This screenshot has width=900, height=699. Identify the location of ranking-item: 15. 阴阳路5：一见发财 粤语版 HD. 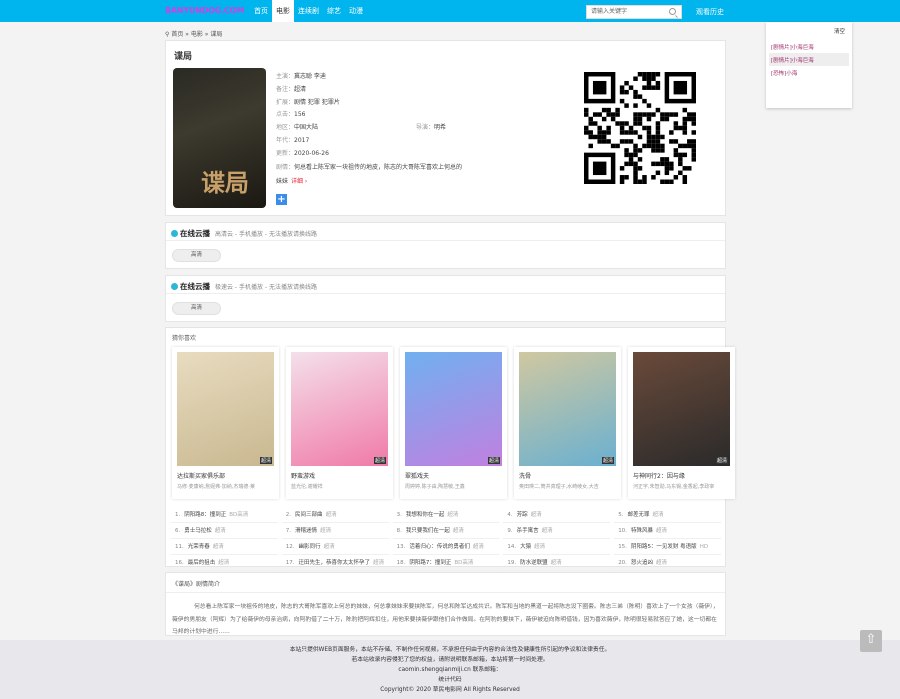
(667, 547).